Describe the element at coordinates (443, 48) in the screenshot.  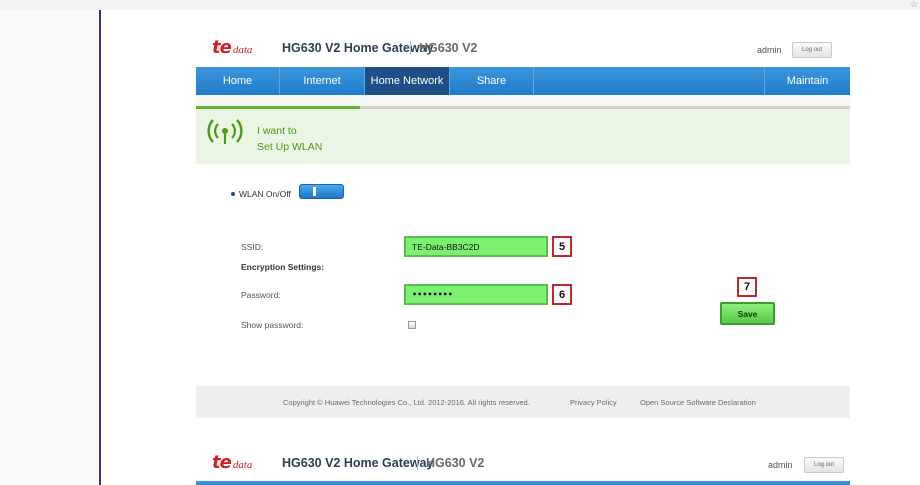
I see `model-name: HG630 V2` at that location.